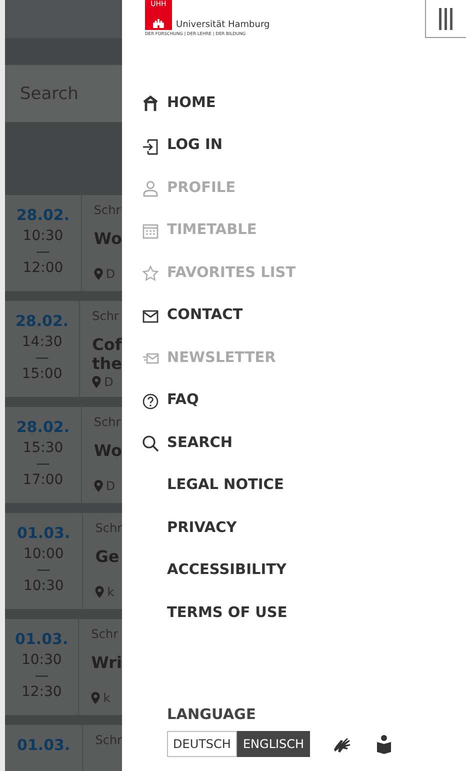 The width and height of the screenshot is (466, 771). I want to click on home-icon, so click(150, 103).